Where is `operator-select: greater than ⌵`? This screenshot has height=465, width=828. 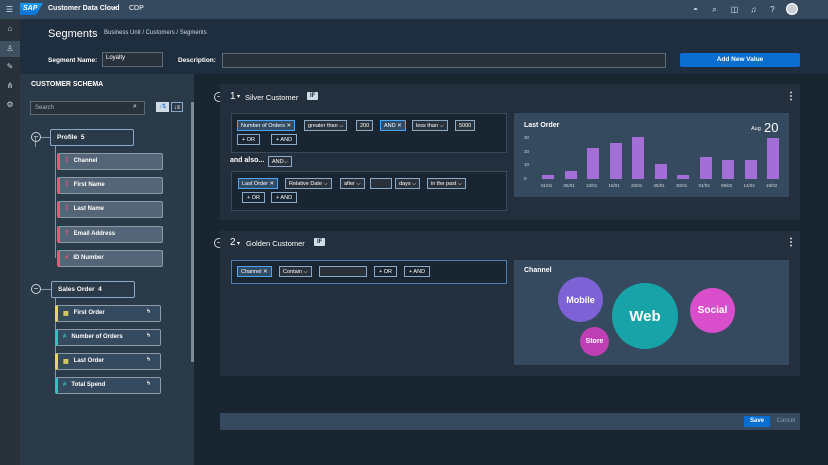
operator-select: greater than ⌵ is located at coordinates (326, 125).